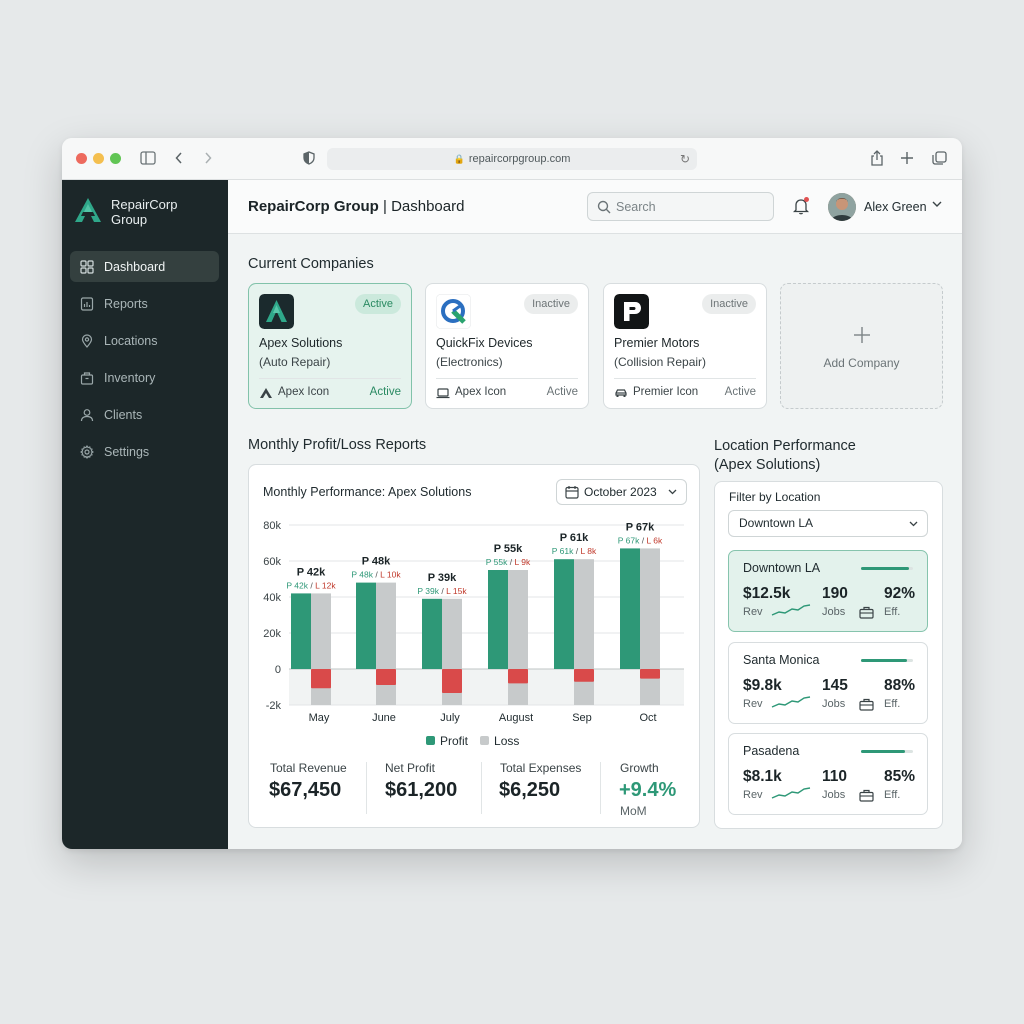 This screenshot has width=1024, height=1024. I want to click on new-tab-icon, so click(907, 158).